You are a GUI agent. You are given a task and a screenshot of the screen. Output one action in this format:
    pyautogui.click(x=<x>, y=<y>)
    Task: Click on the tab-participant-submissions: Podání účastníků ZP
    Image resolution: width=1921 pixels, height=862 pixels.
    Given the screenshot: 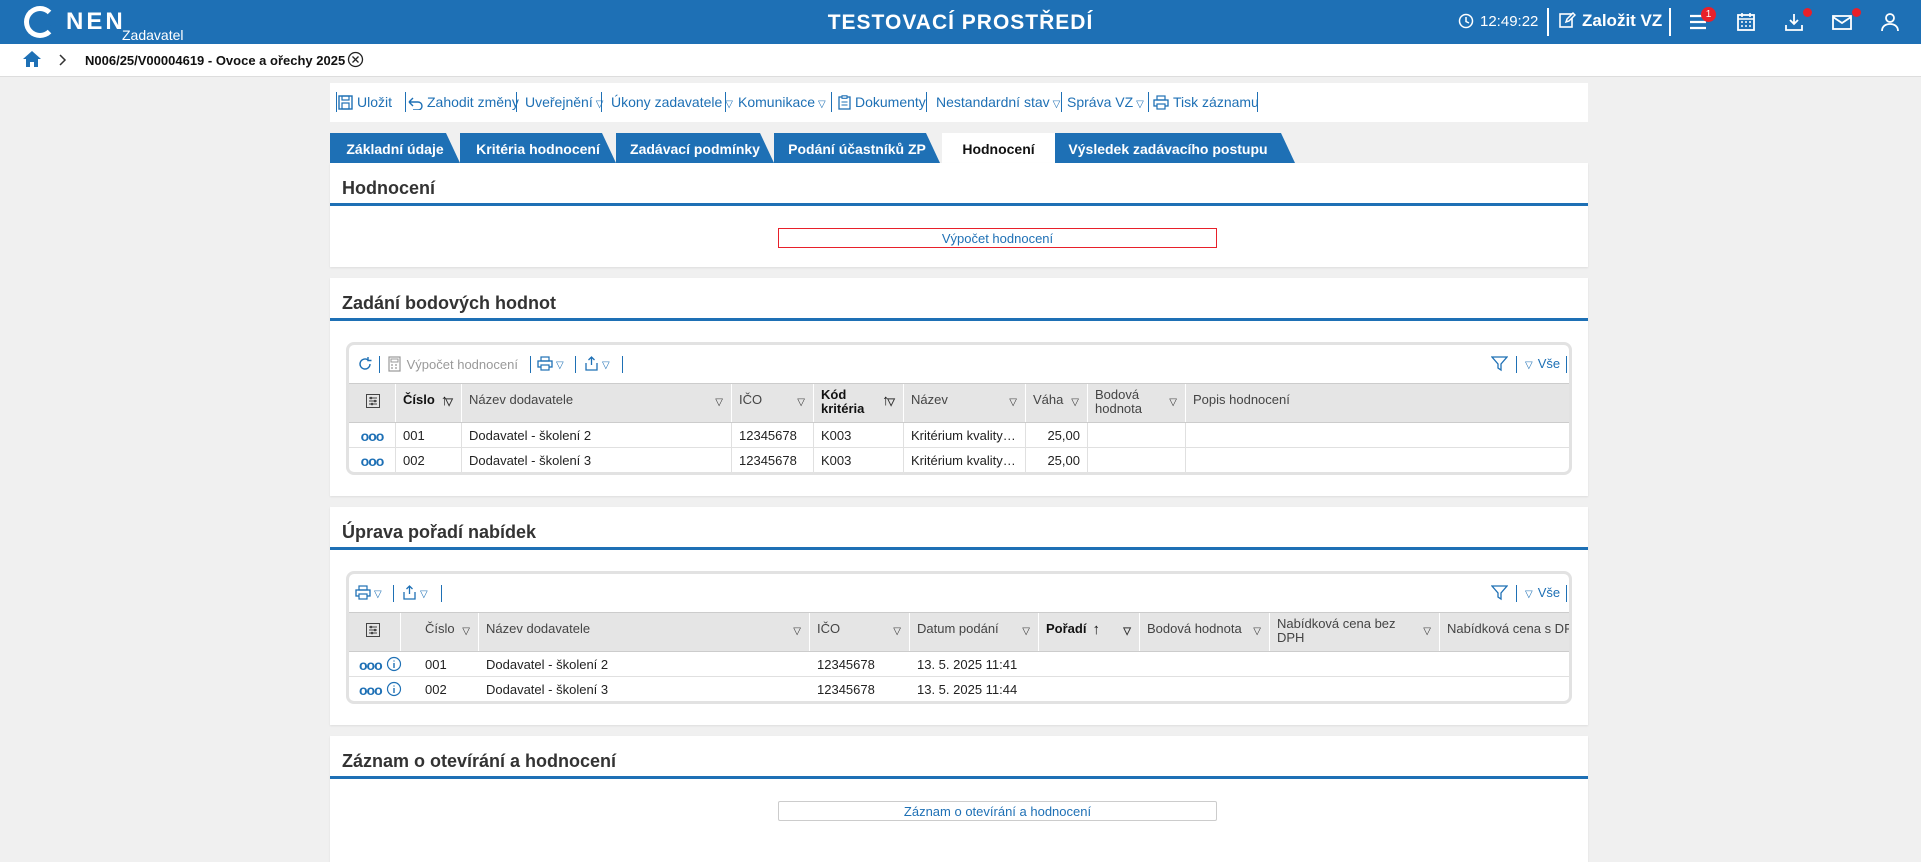 What is the action you would take?
    pyautogui.click(x=857, y=148)
    